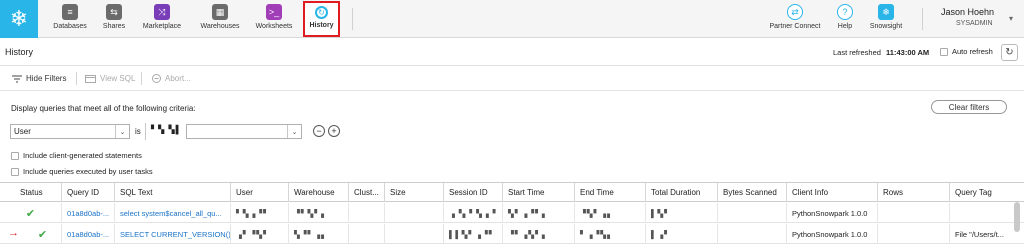  I want to click on snowsight-icon: ❄, so click(886, 12).